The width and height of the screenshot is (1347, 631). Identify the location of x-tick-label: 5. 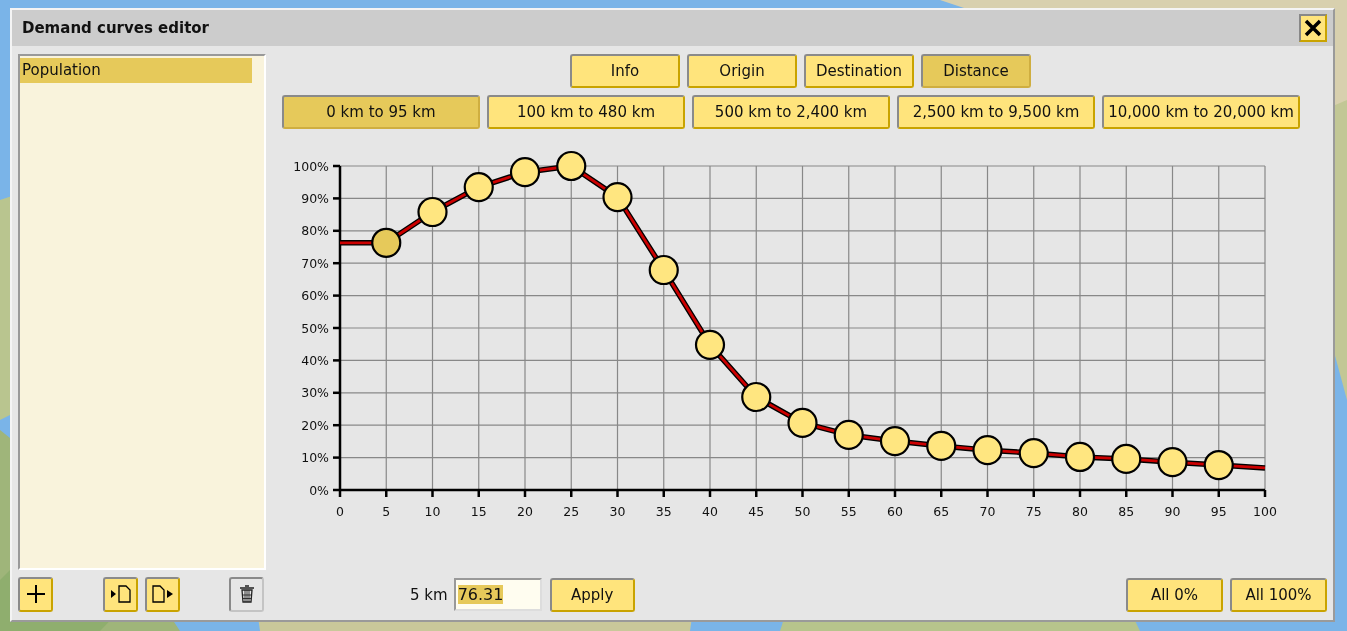
(386, 511).